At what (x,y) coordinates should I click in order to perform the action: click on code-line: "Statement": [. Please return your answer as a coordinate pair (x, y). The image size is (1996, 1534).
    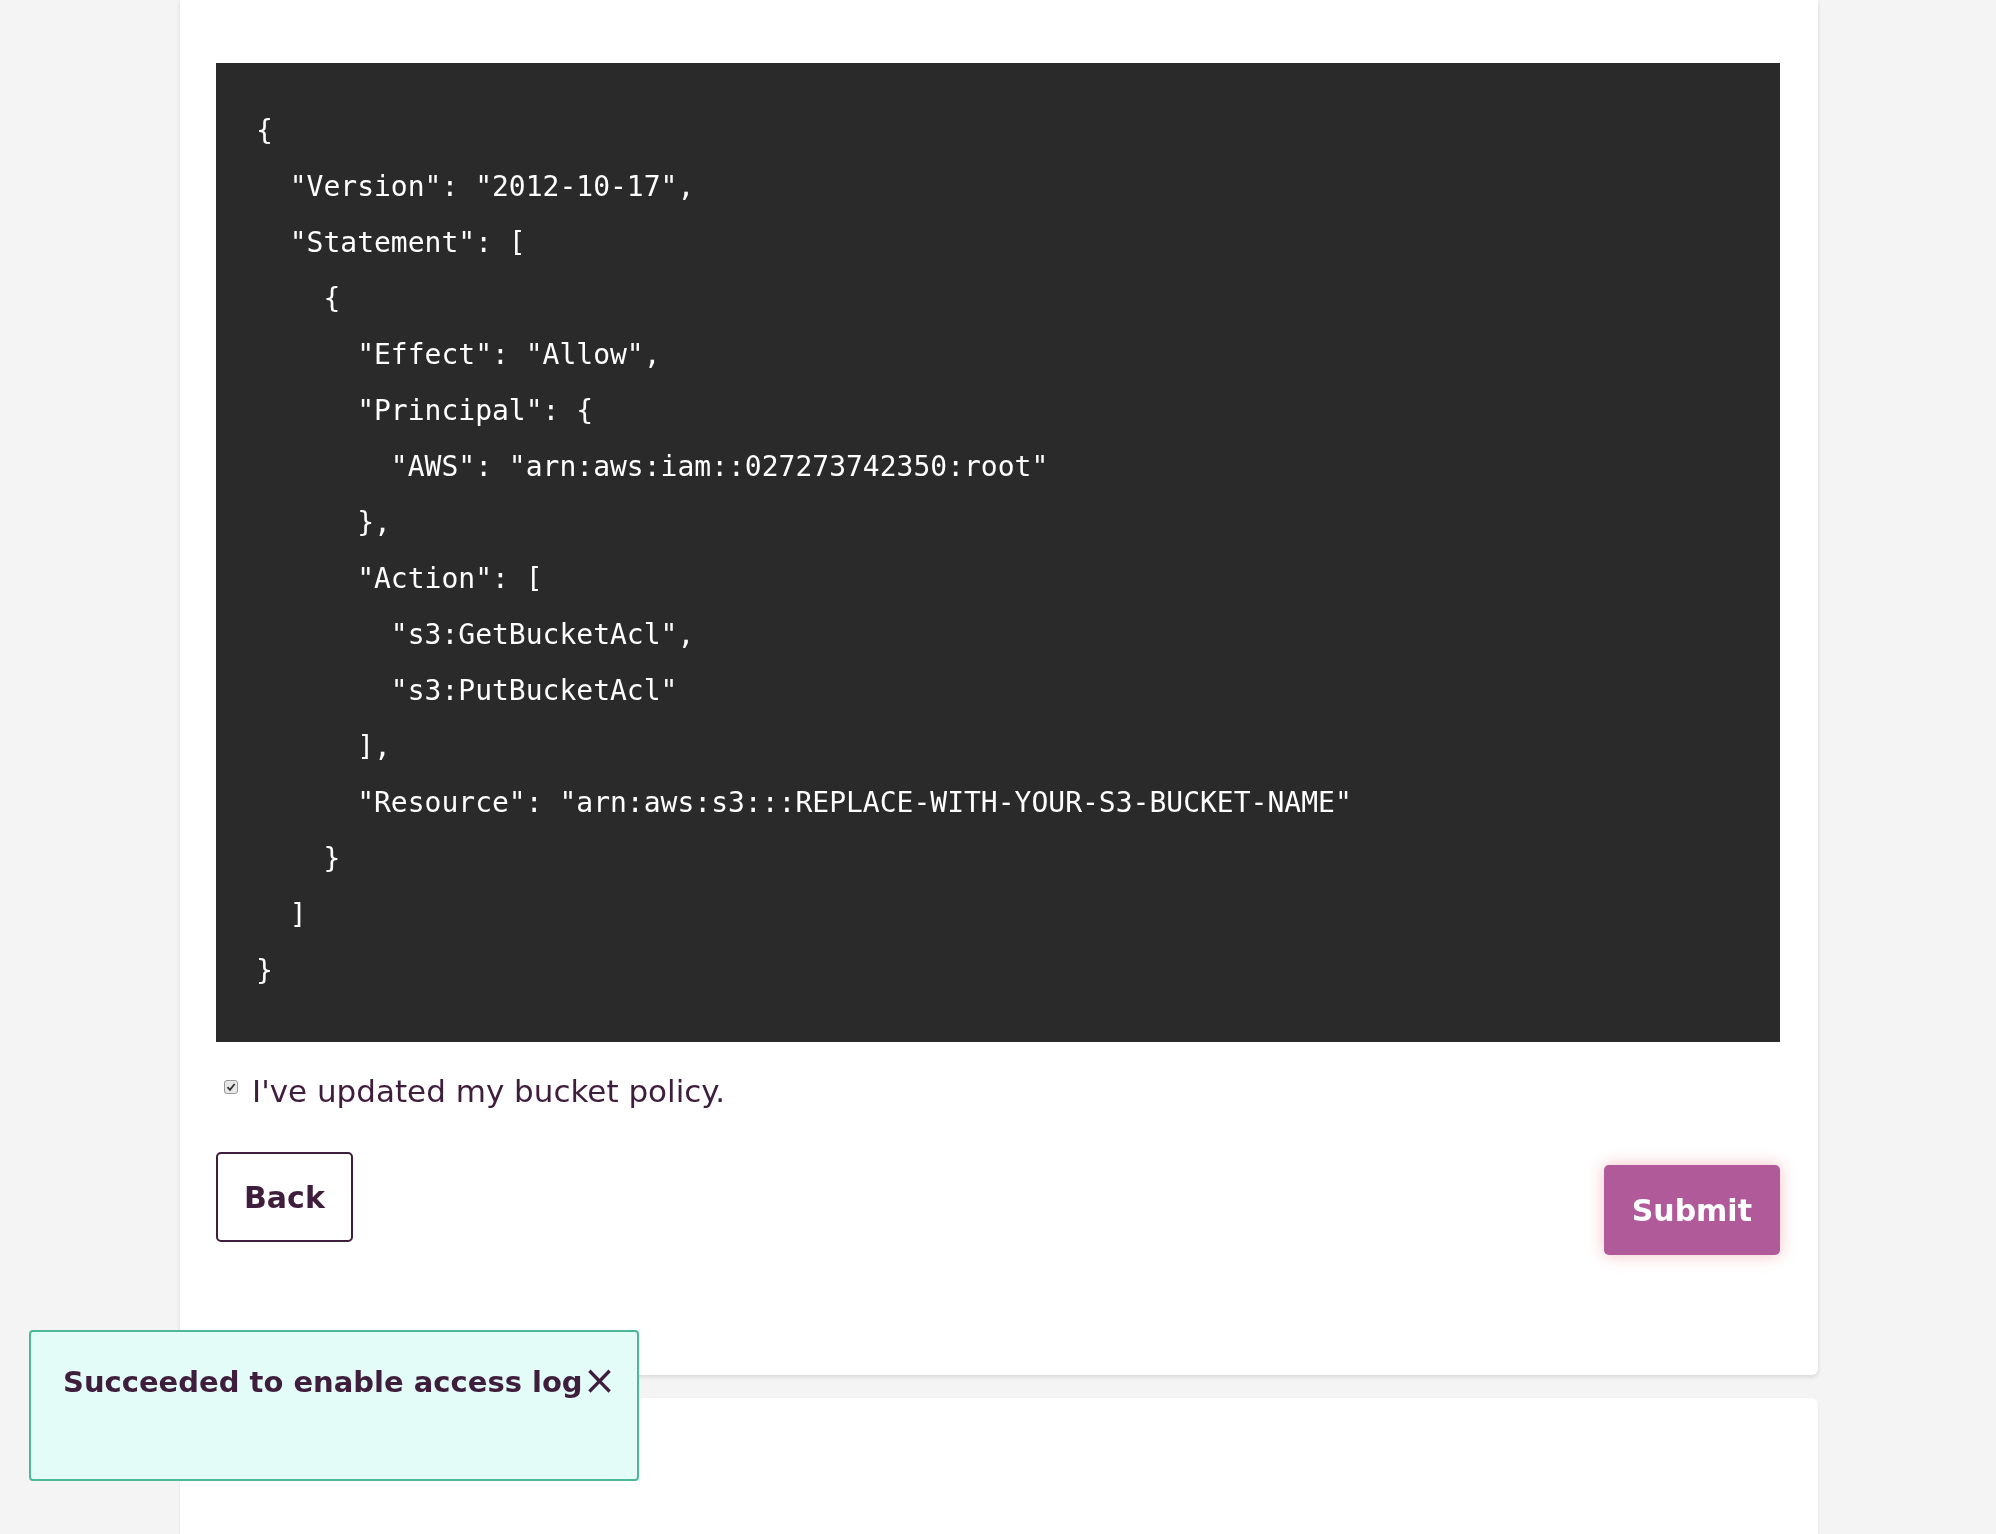
    Looking at the image, I should click on (407, 243).